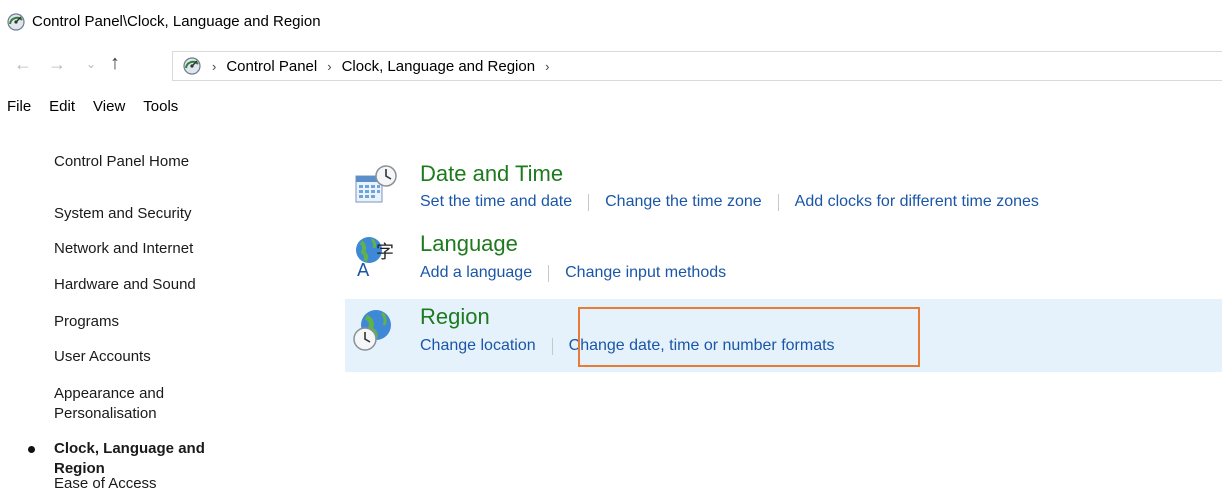 The width and height of the screenshot is (1222, 496). I want to click on link-set-time-date: Set the time and date, so click(496, 202).